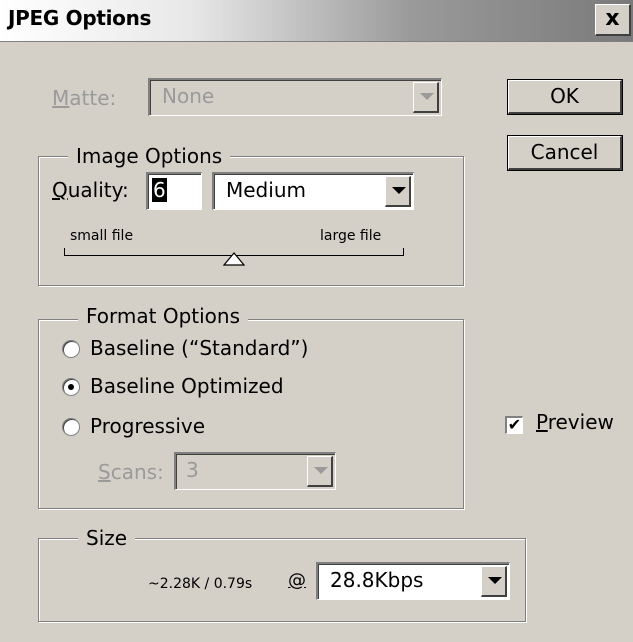 The image size is (633, 642). I want to click on radio-selected-dot, so click(71, 387).